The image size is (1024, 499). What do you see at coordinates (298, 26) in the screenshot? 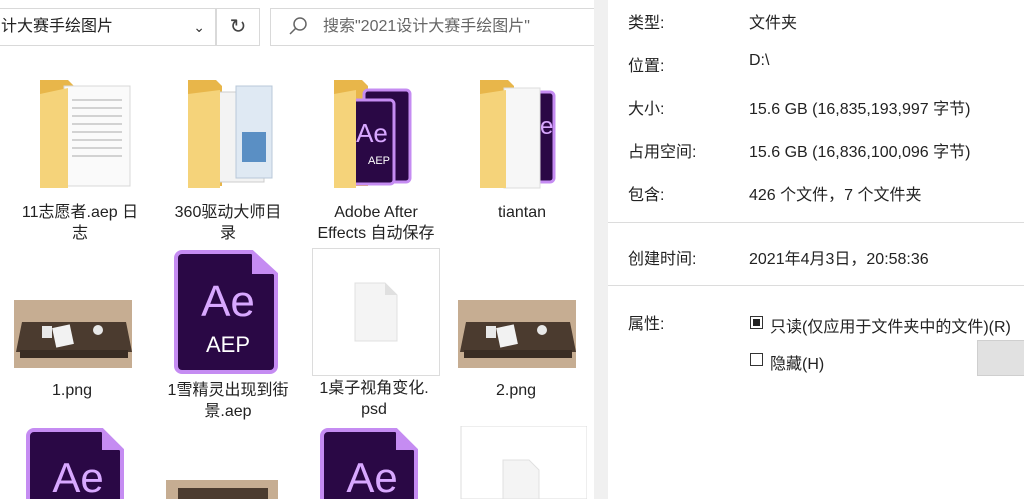
I see `search-icon` at bounding box center [298, 26].